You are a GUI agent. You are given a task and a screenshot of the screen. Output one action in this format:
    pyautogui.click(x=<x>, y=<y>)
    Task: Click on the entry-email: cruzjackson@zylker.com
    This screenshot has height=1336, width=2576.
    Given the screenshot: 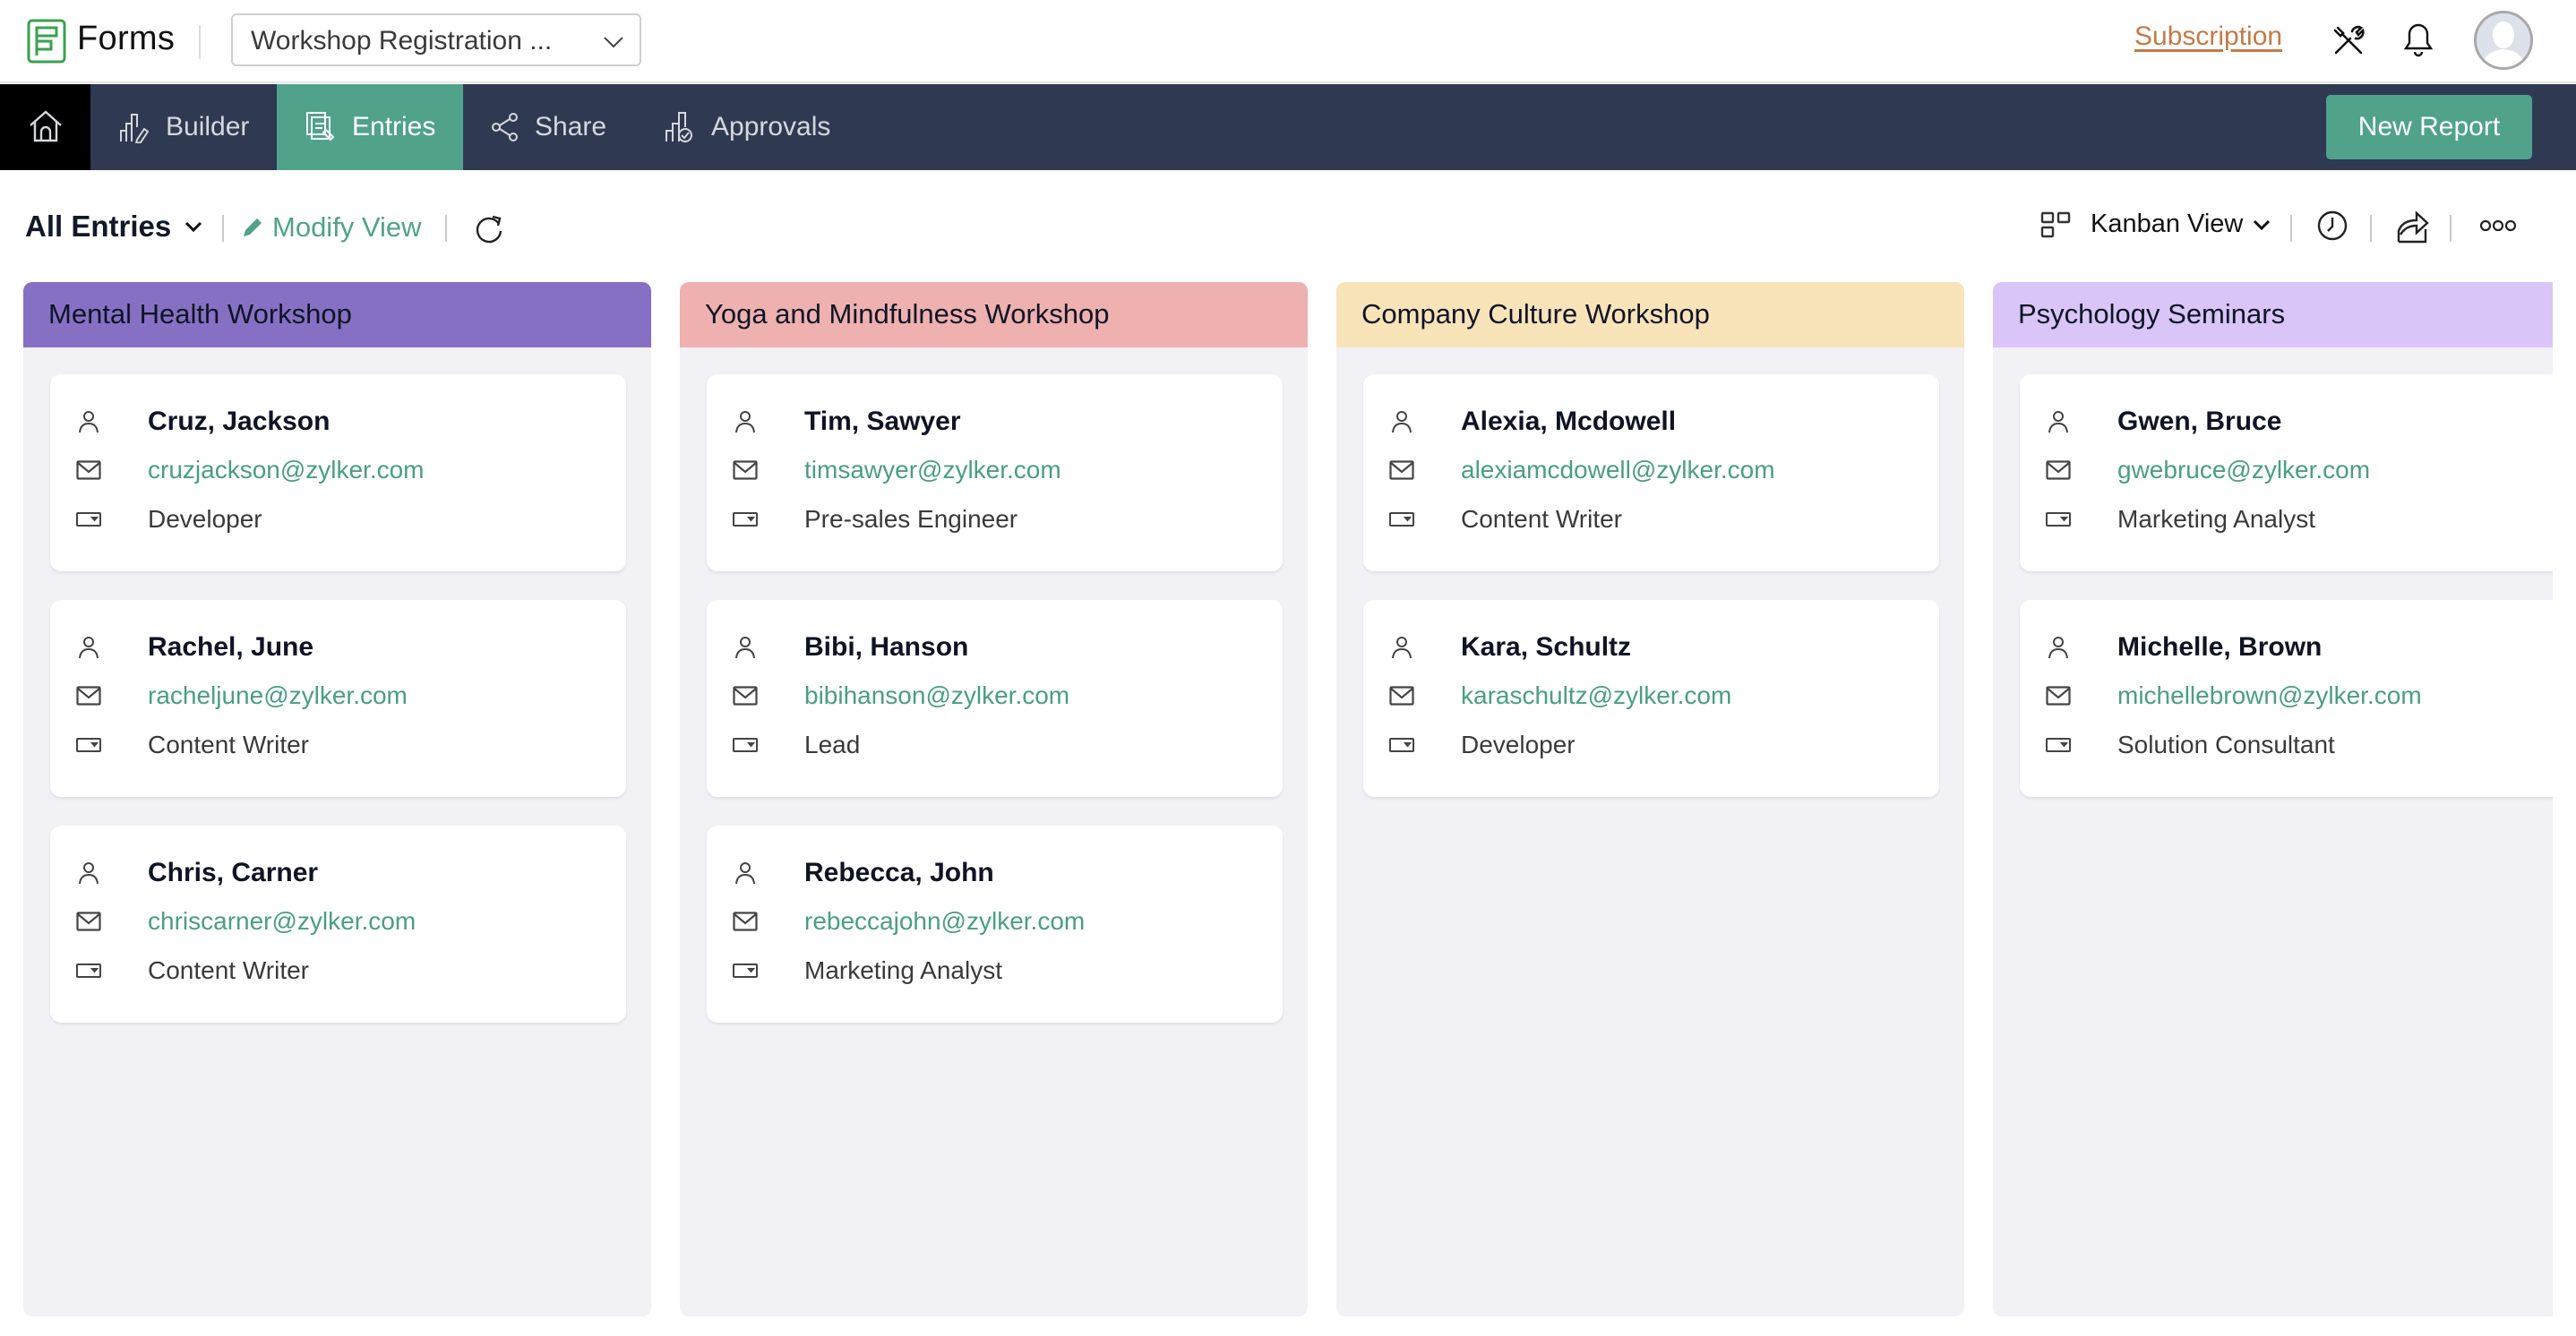 What is the action you would take?
    pyautogui.click(x=286, y=470)
    